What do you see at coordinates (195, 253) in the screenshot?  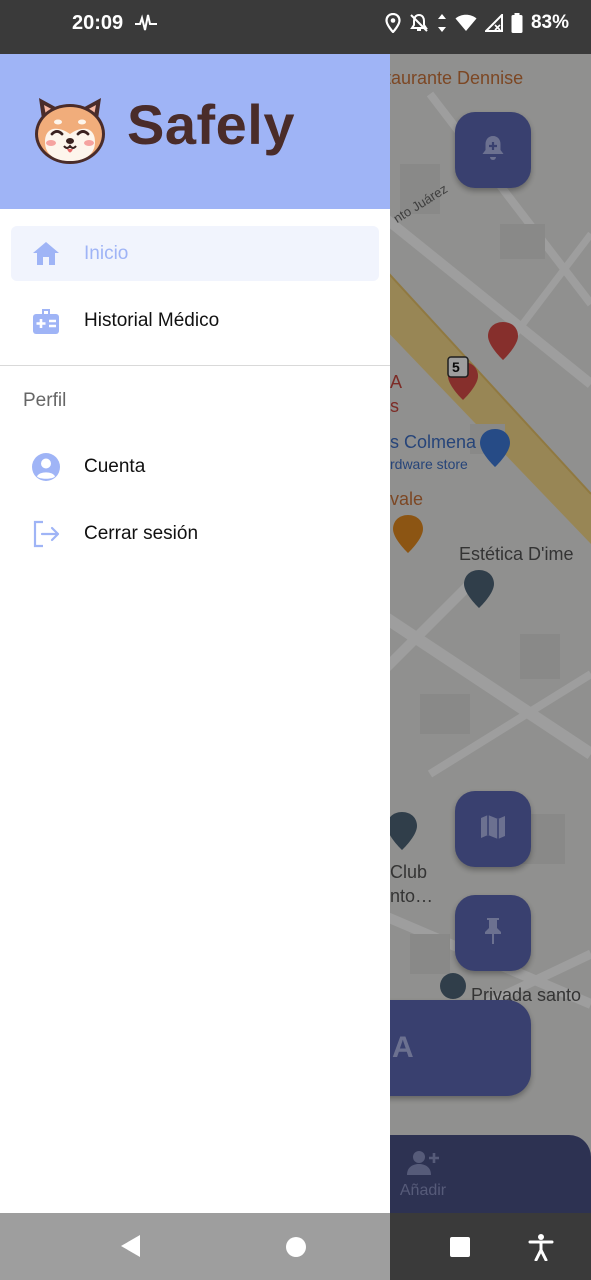 I see `drawer-item-inicio: Inicio` at bounding box center [195, 253].